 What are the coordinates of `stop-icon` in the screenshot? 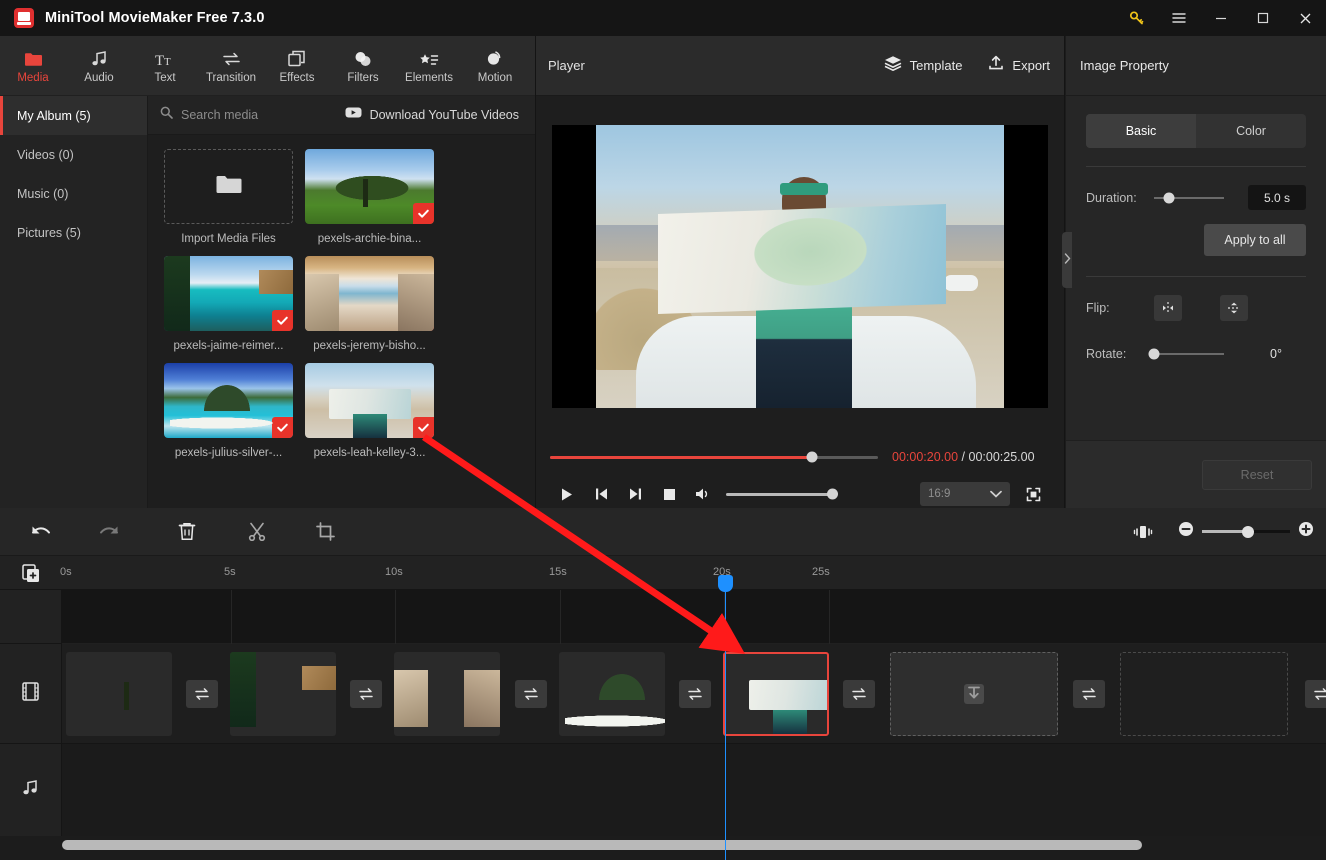 It's located at (669, 494).